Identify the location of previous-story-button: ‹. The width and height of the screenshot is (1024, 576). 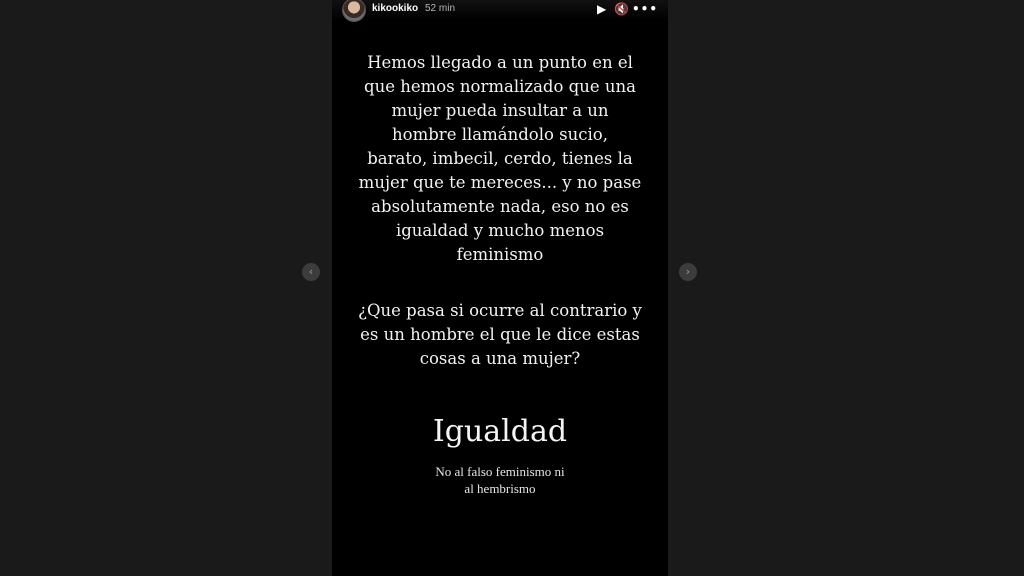
(311, 272).